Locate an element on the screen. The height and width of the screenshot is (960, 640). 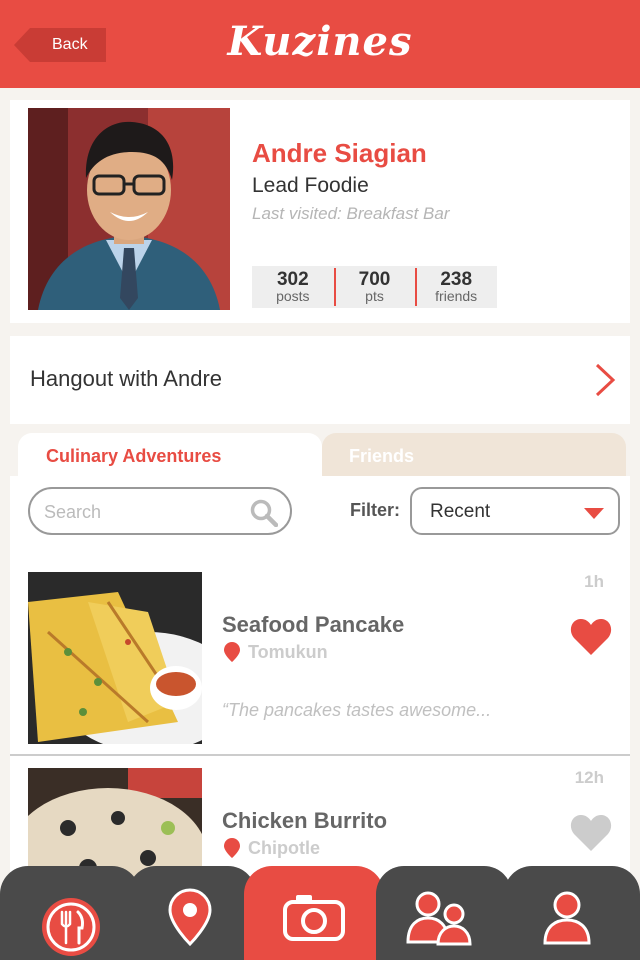
tab-friends-label: Friends is located at coordinates (382, 456).